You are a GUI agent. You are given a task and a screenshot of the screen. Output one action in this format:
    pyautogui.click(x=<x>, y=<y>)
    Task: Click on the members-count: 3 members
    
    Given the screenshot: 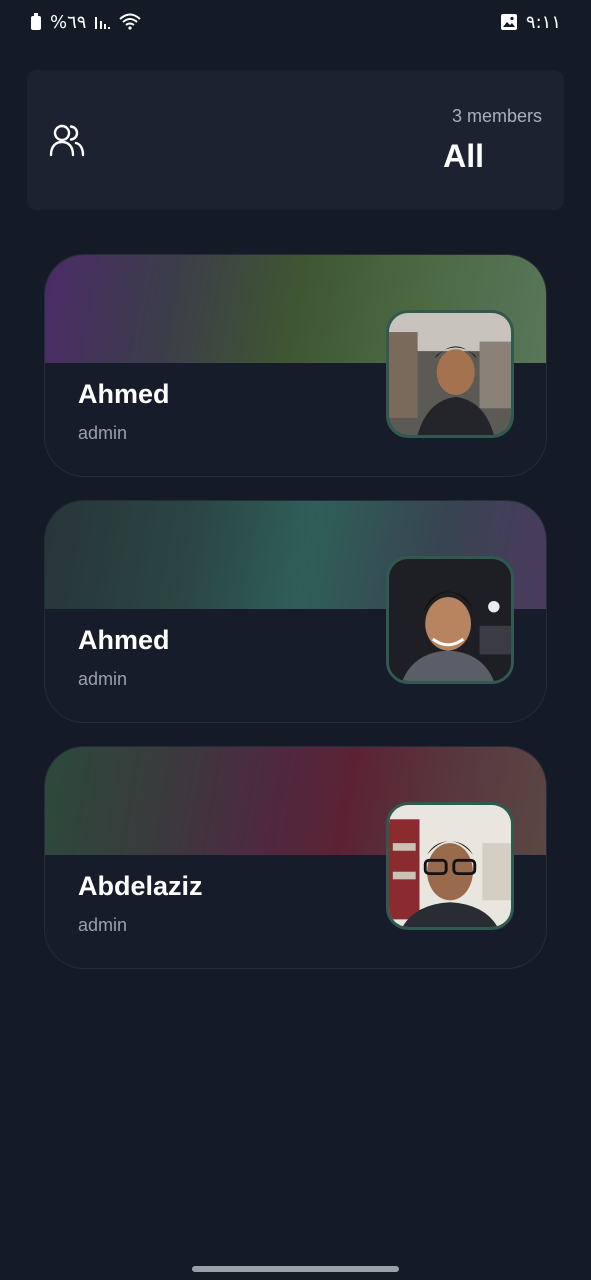 What is the action you would take?
    pyautogui.click(x=496, y=116)
    